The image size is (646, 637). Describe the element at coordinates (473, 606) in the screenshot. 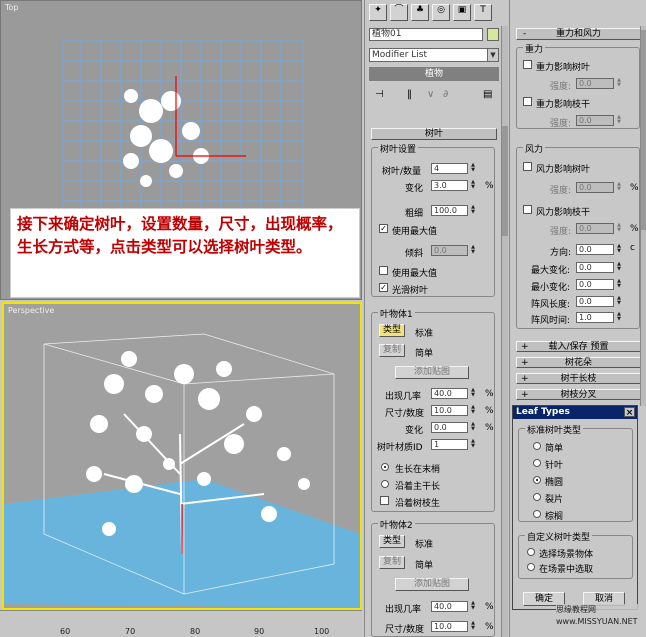

I see `probability-spinner-icon-2: ▲ ▼` at that location.